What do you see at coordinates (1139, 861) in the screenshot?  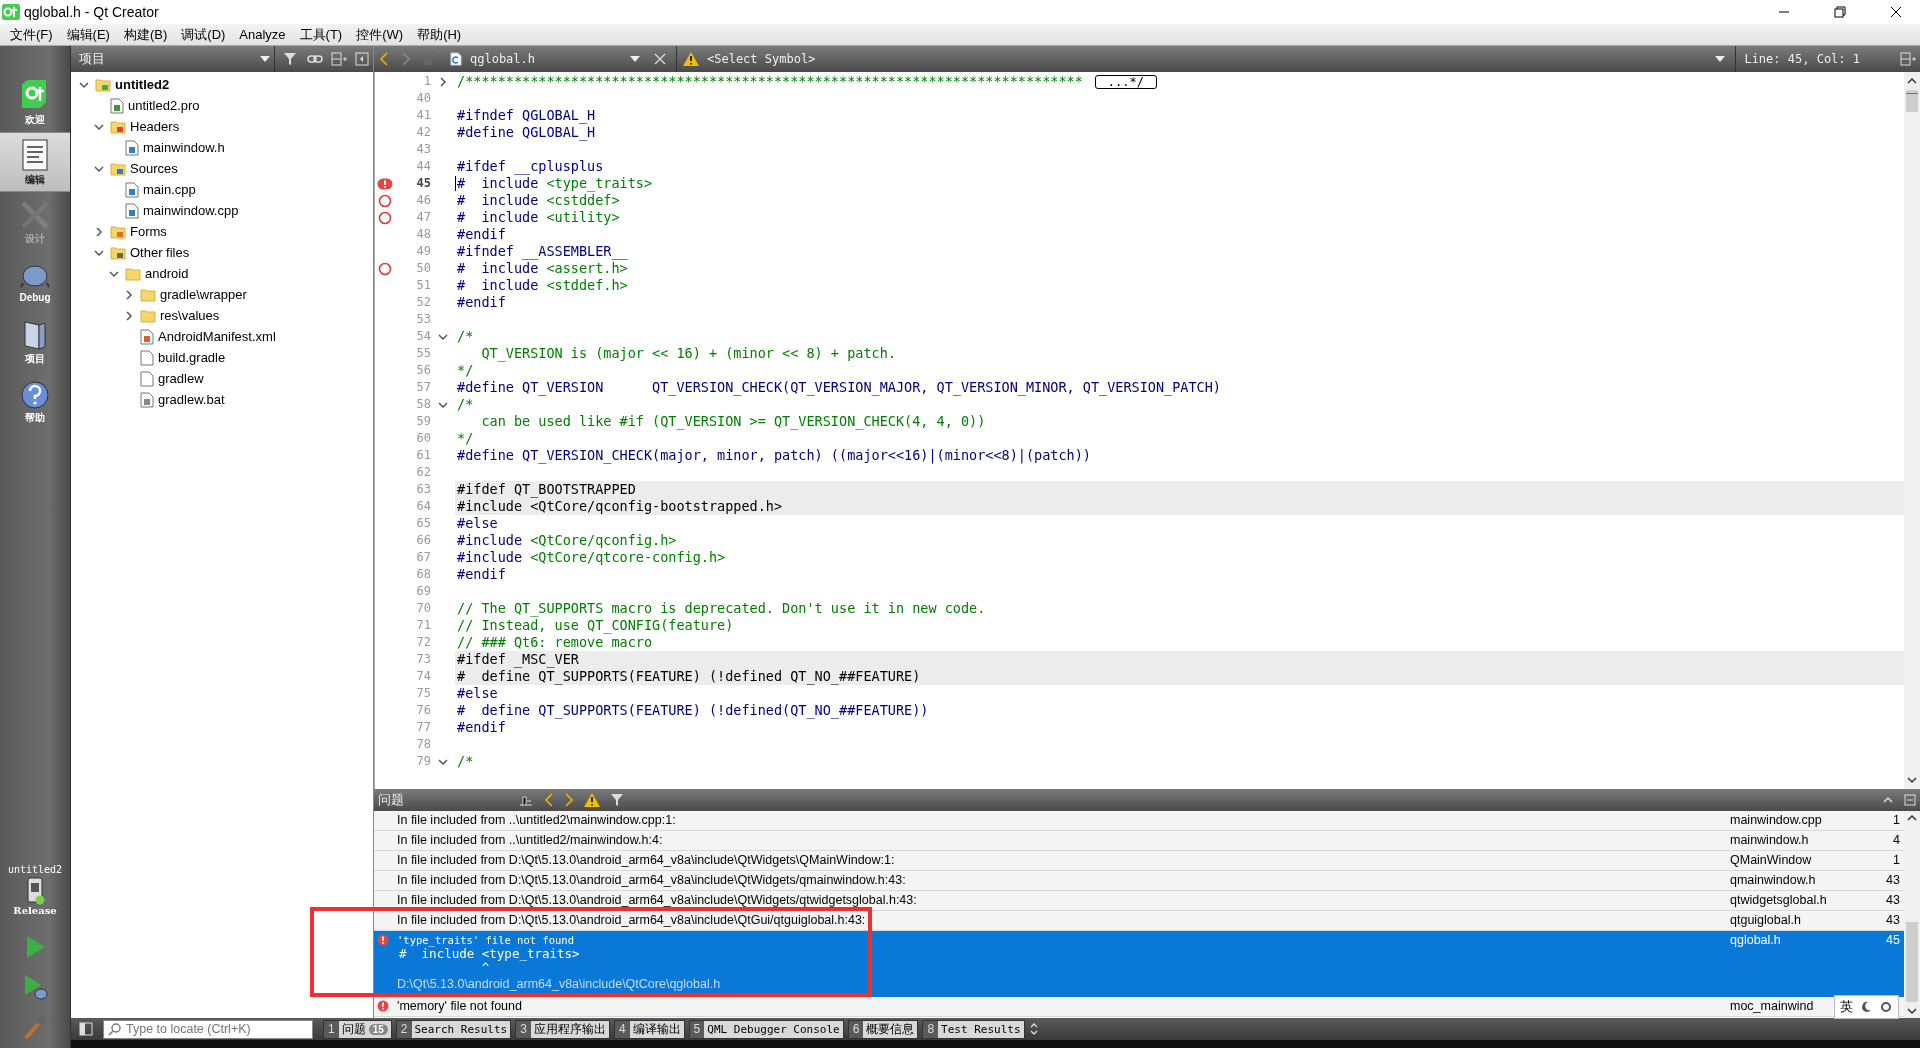 I see `issue-row: In file included from D:\Qt\5.13.0\android_arm64_v8a\include\QtWidgets\QMainWindow:1: QMainWindow 1` at bounding box center [1139, 861].